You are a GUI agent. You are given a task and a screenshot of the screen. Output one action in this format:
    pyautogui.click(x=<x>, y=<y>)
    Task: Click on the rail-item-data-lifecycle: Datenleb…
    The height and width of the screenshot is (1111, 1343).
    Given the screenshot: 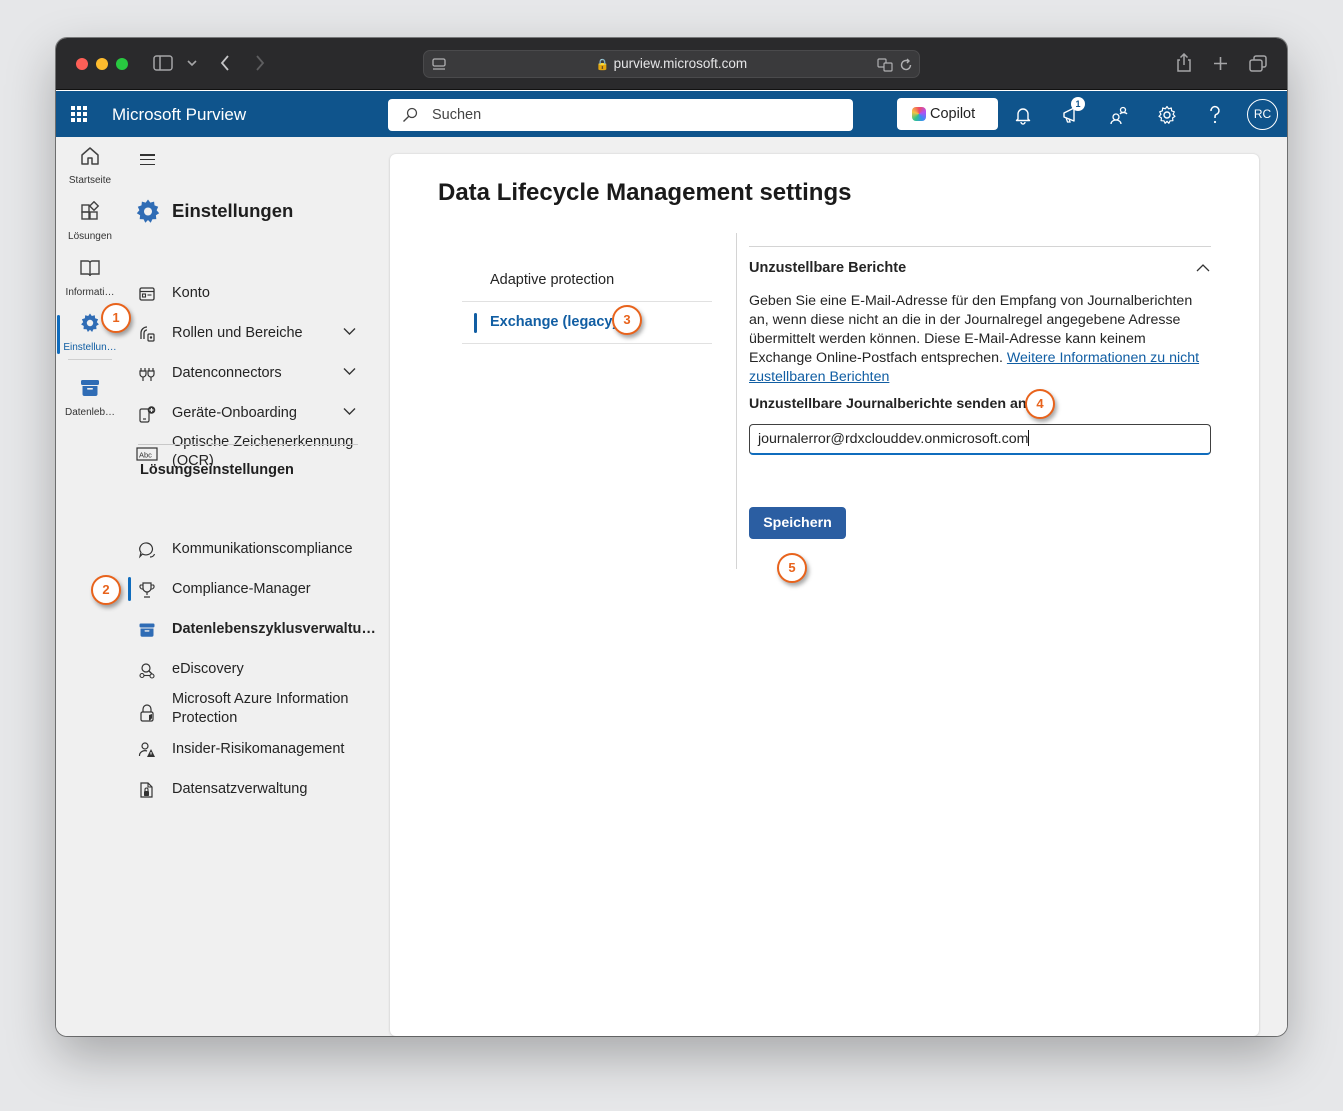 What is the action you would take?
    pyautogui.click(x=90, y=397)
    